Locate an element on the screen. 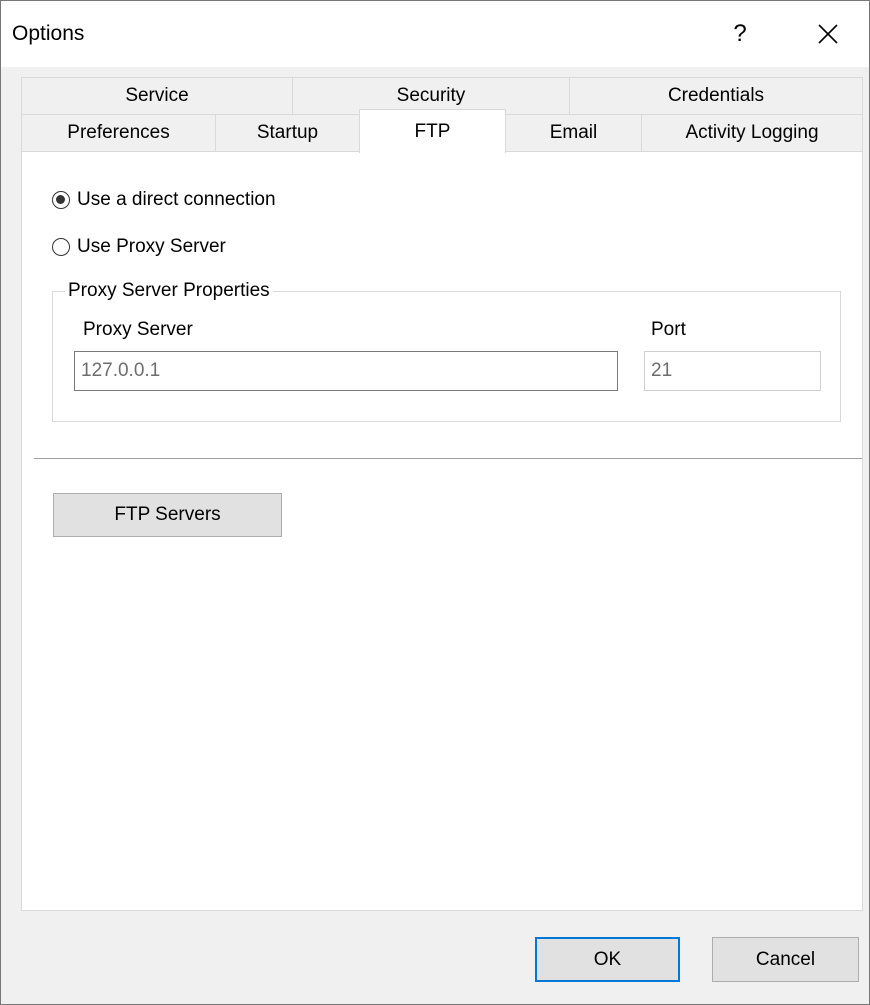 Image resolution: width=870 pixels, height=1005 pixels. proxy-server-radio-label: Use Proxy Server is located at coordinates (151, 246).